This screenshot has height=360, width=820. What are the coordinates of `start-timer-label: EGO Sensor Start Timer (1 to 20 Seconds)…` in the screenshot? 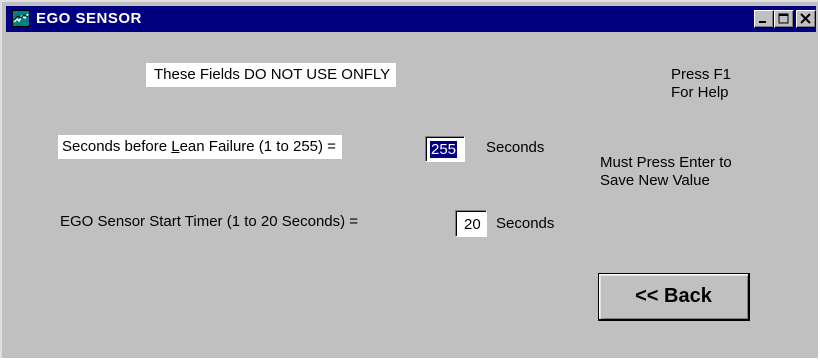 It's located at (209, 221).